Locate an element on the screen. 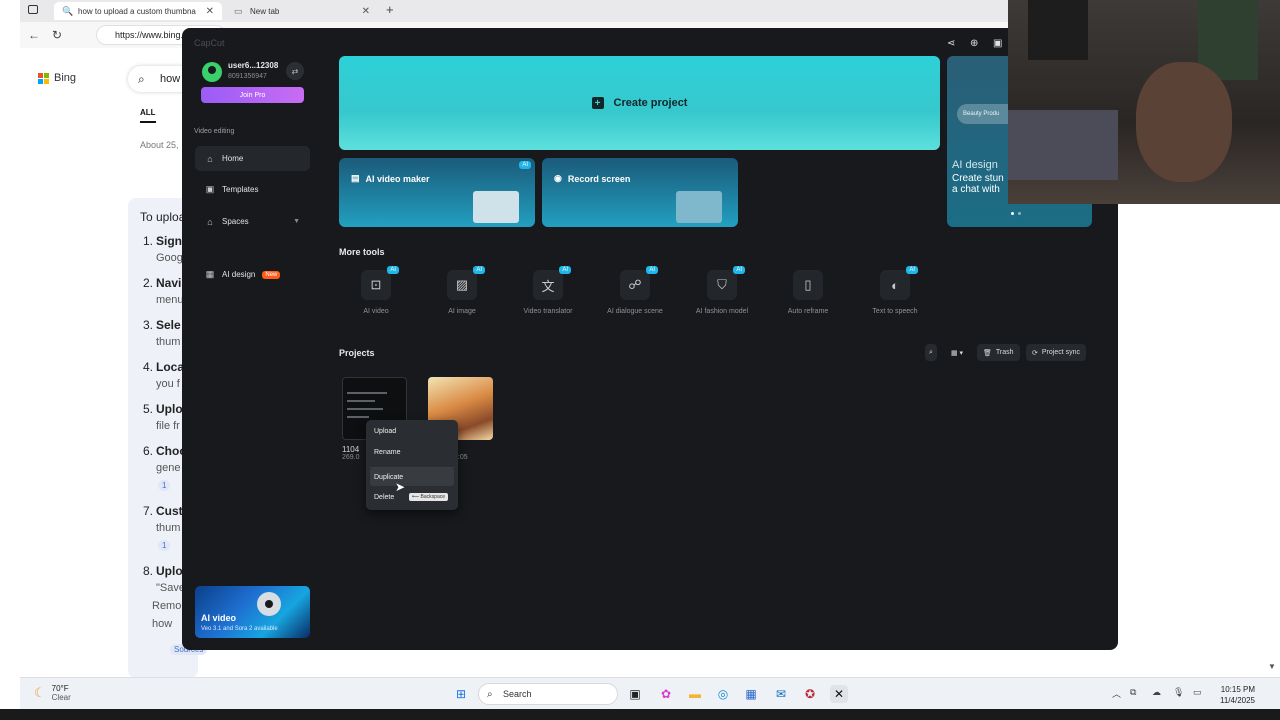 The height and width of the screenshot is (720, 1280). sidebar-item-home: ⌂ Home is located at coordinates (252, 158).